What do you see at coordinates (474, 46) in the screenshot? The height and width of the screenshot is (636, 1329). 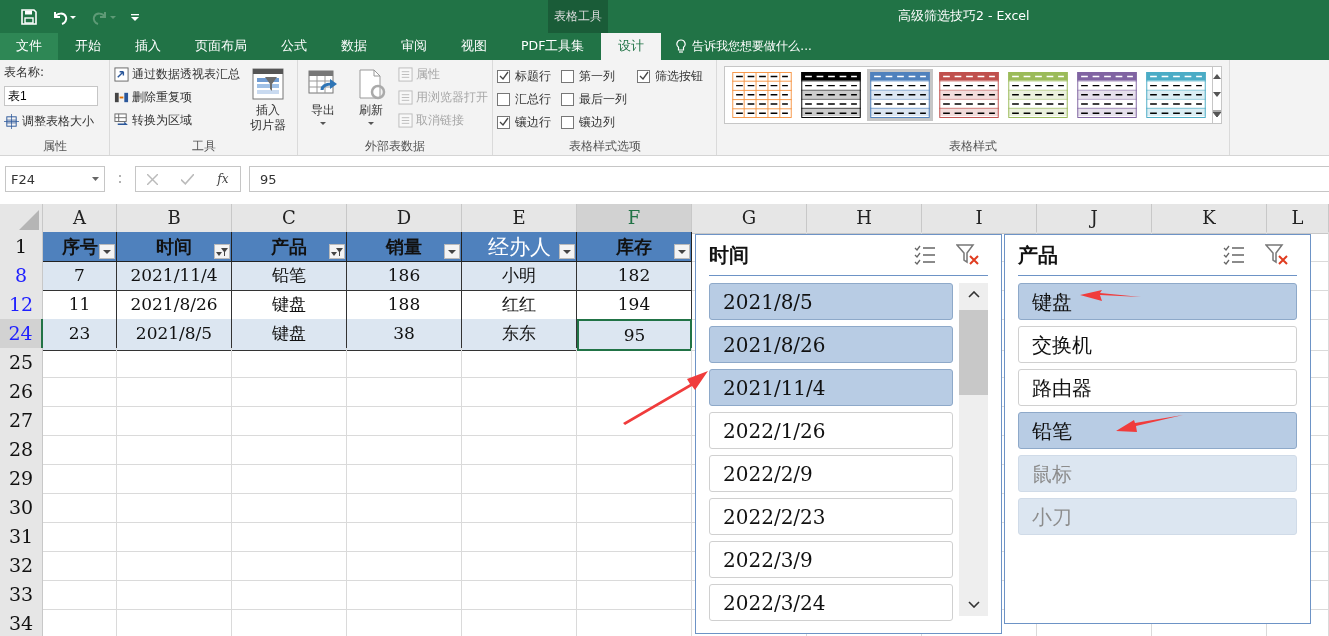 I see `ribbon-tab: 视图` at bounding box center [474, 46].